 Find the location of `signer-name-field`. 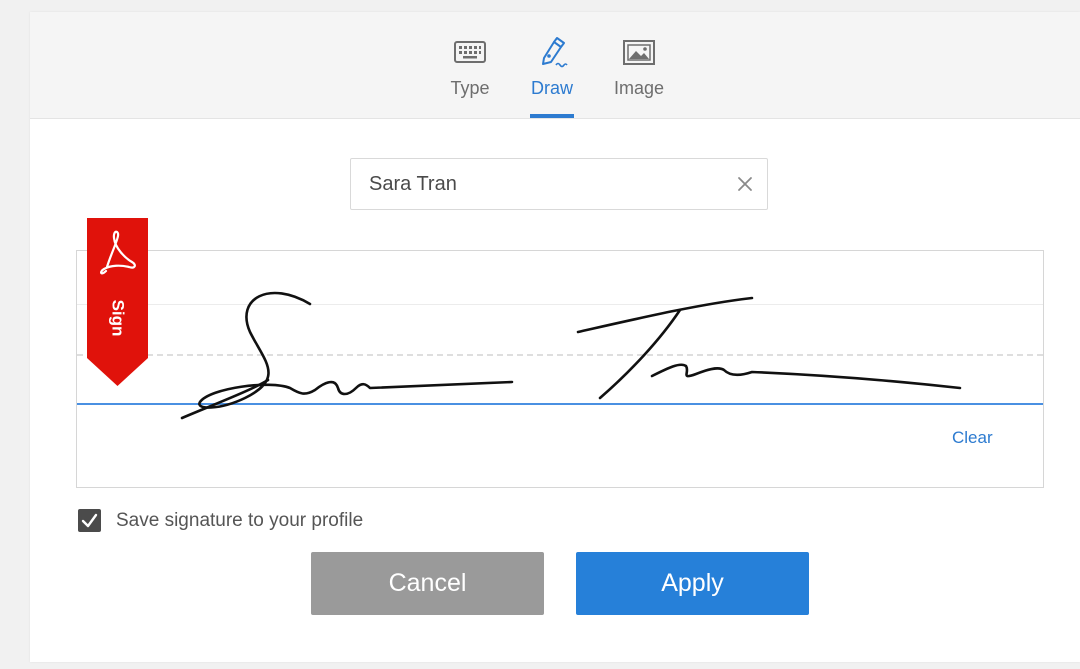

signer-name-field is located at coordinates (559, 184).